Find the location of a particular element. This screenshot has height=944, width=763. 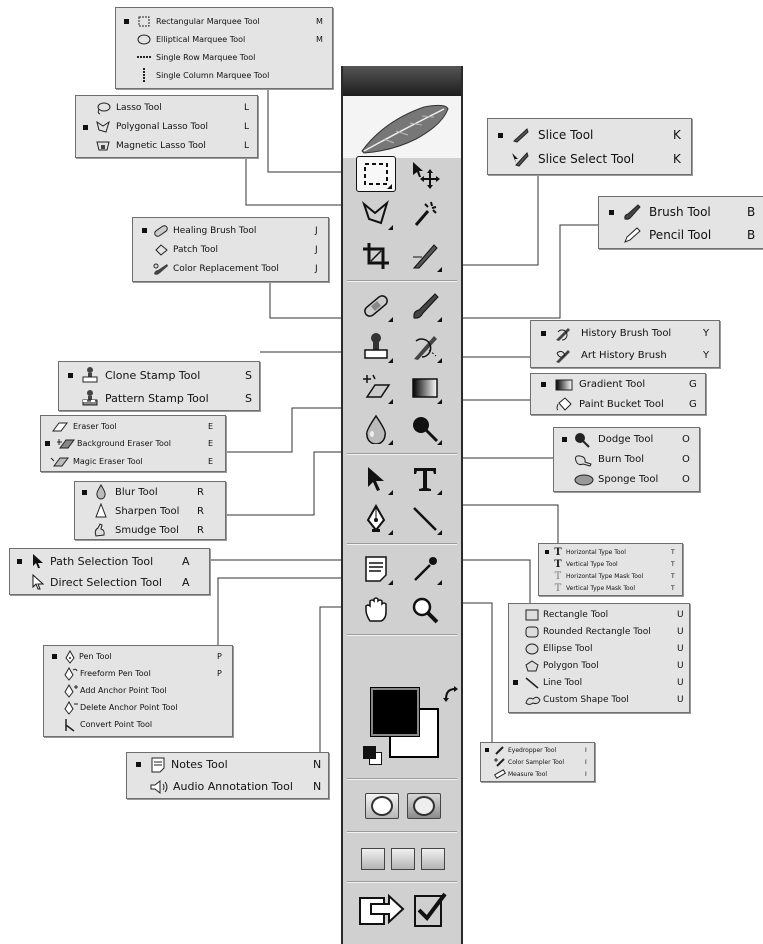

line-tool is located at coordinates (425, 519).